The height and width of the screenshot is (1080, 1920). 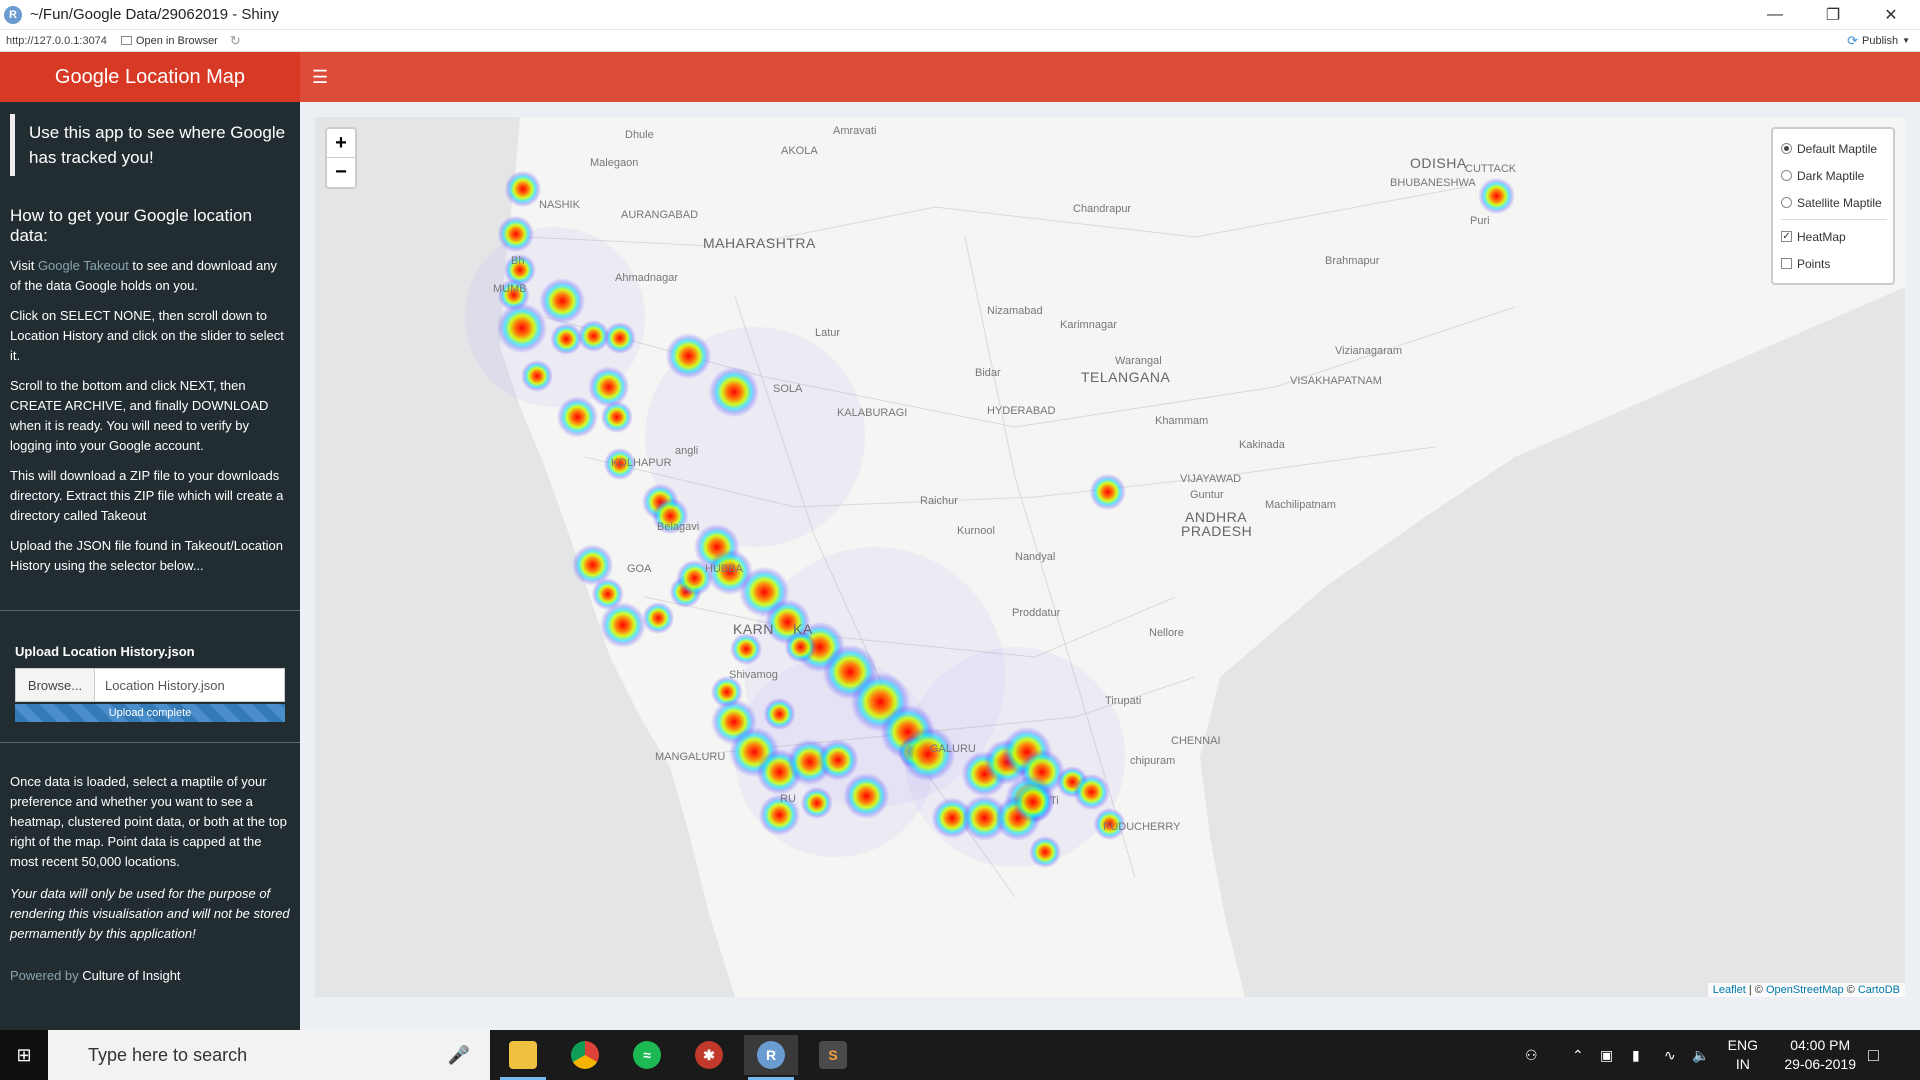 I want to click on place-label: Ahmadnagar, so click(x=646, y=278).